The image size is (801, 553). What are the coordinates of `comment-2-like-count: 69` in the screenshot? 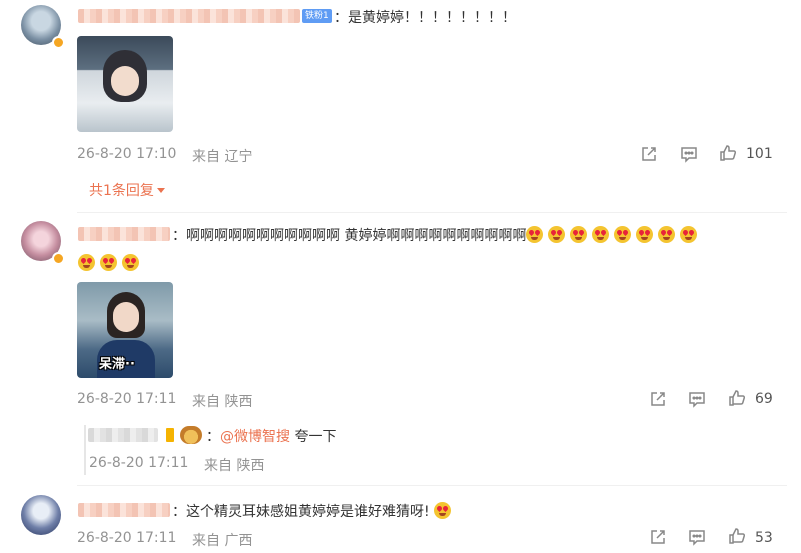 It's located at (764, 399).